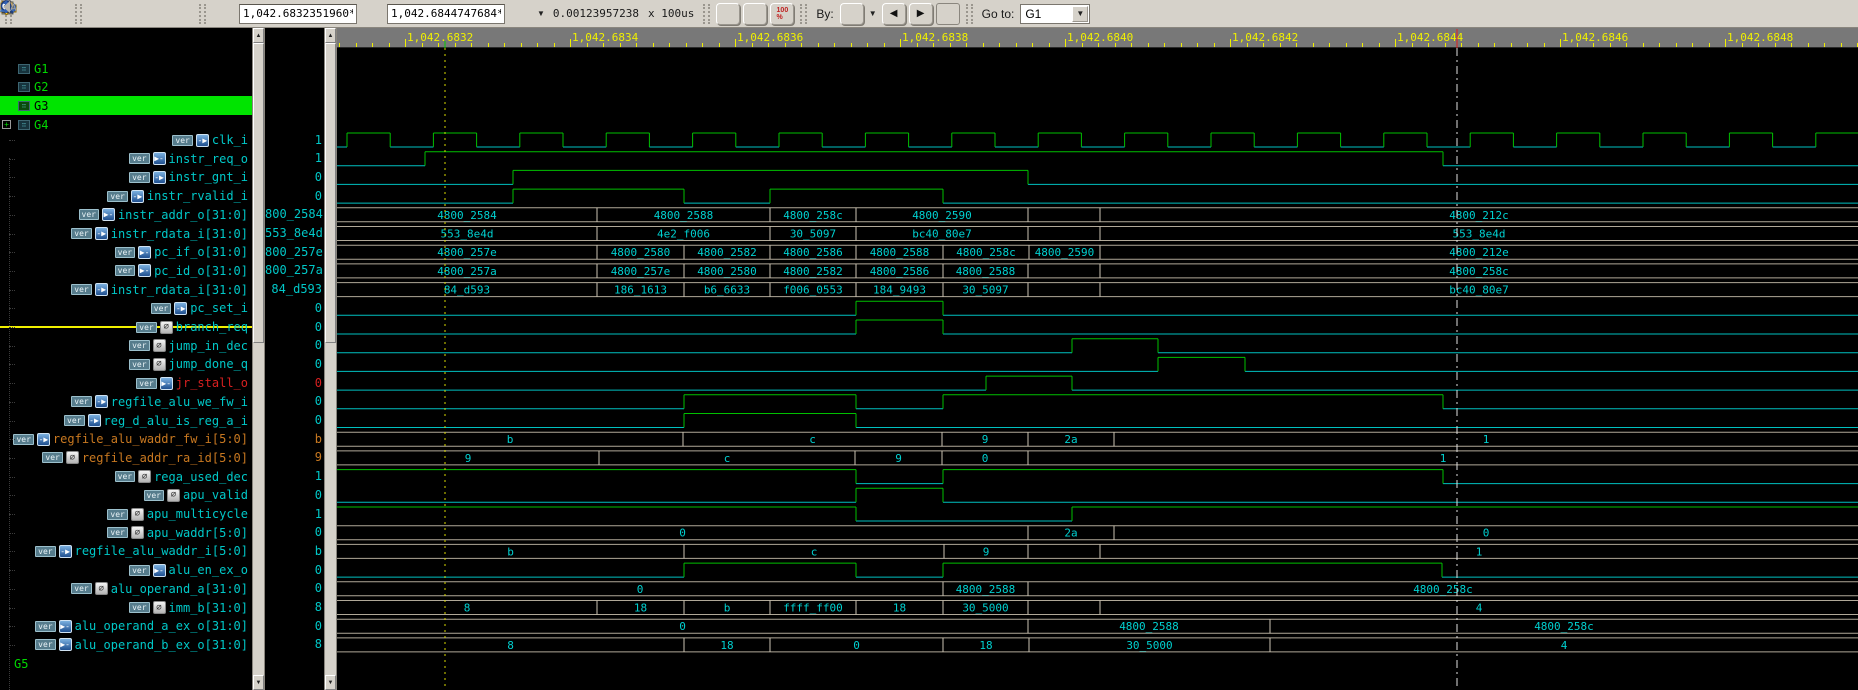 This screenshot has width=1858, height=690. I want to click on internal-signal-icon: ∅, so click(159, 346).